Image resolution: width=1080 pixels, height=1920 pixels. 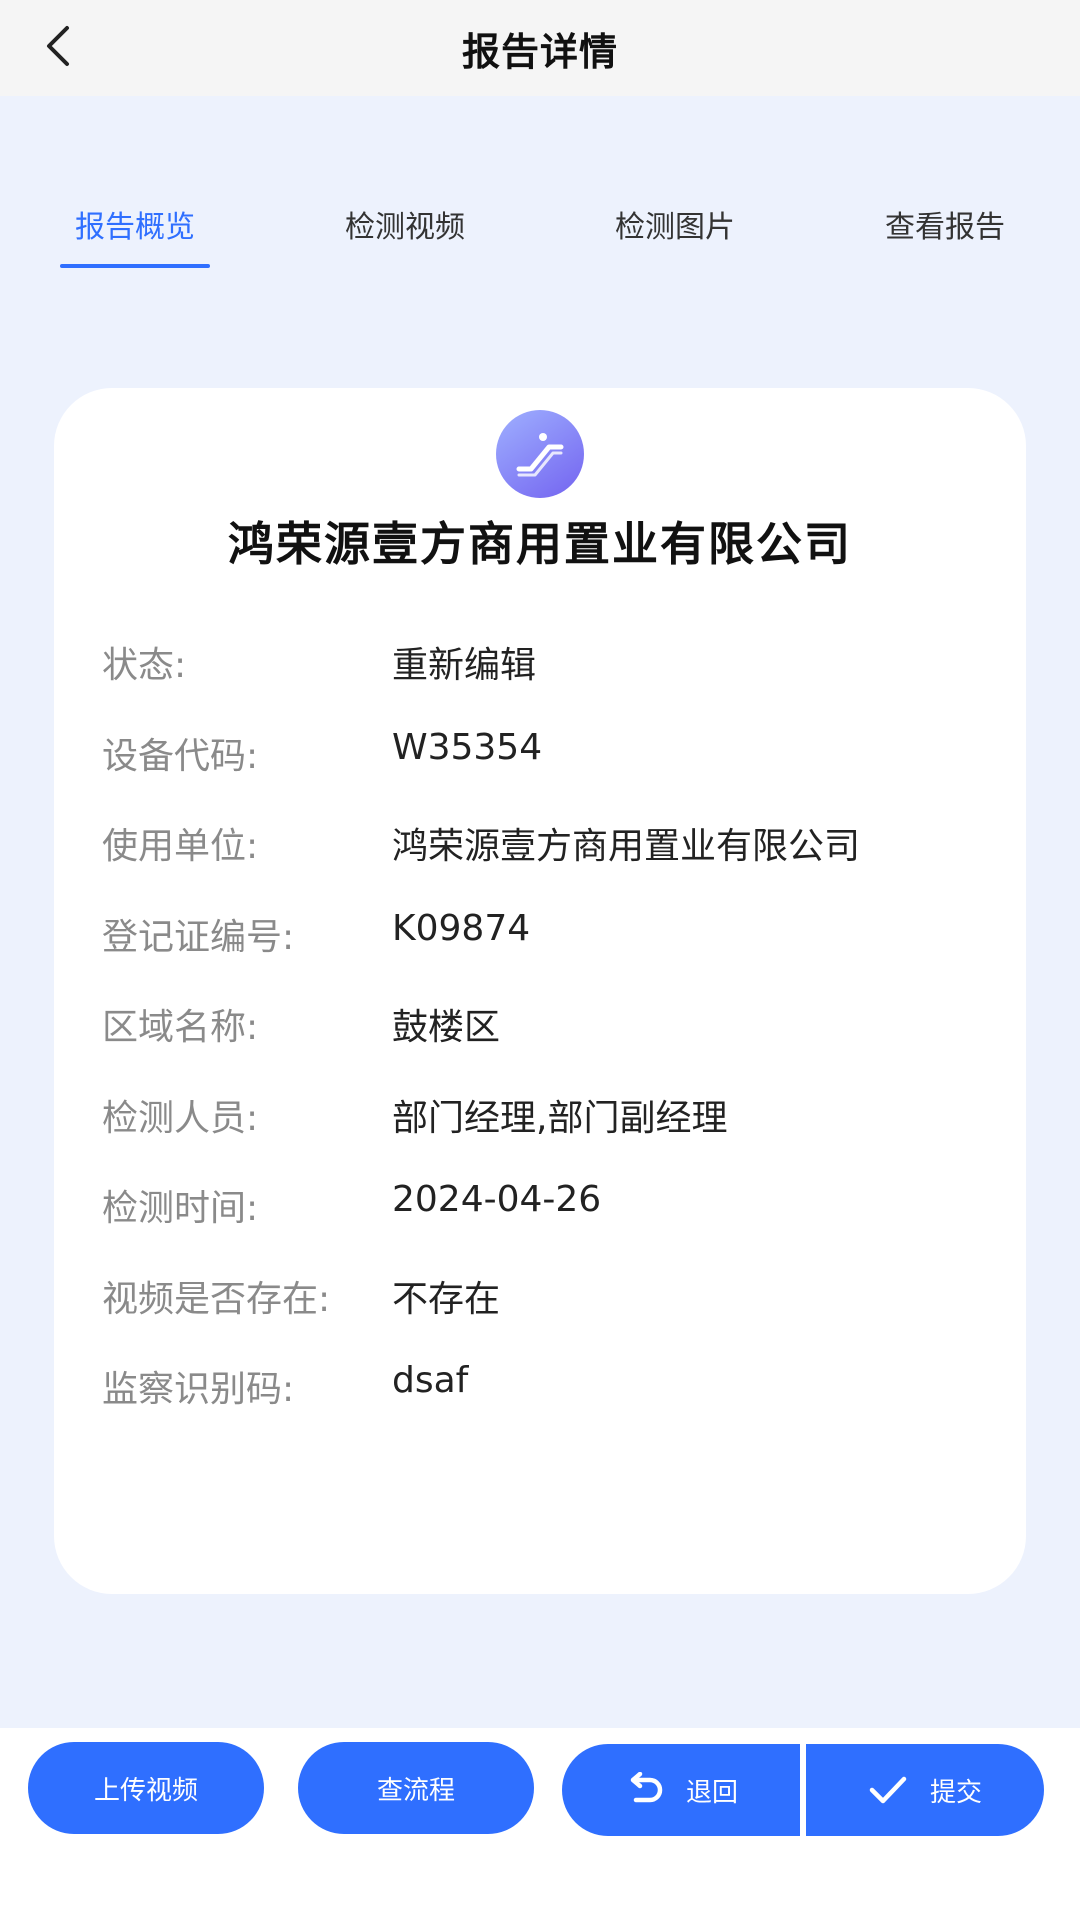 What do you see at coordinates (552, 772) in the screenshot?
I see `info-row-device-code: 设备代码: W35354` at bounding box center [552, 772].